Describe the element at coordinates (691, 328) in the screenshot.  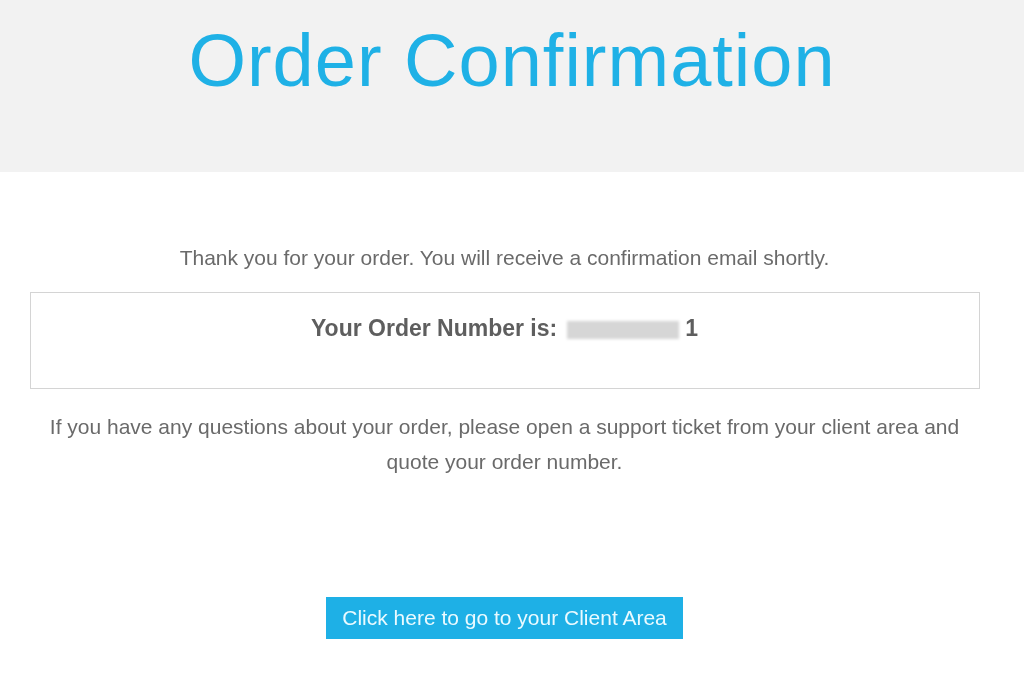
I see `order-number: 1` at that location.